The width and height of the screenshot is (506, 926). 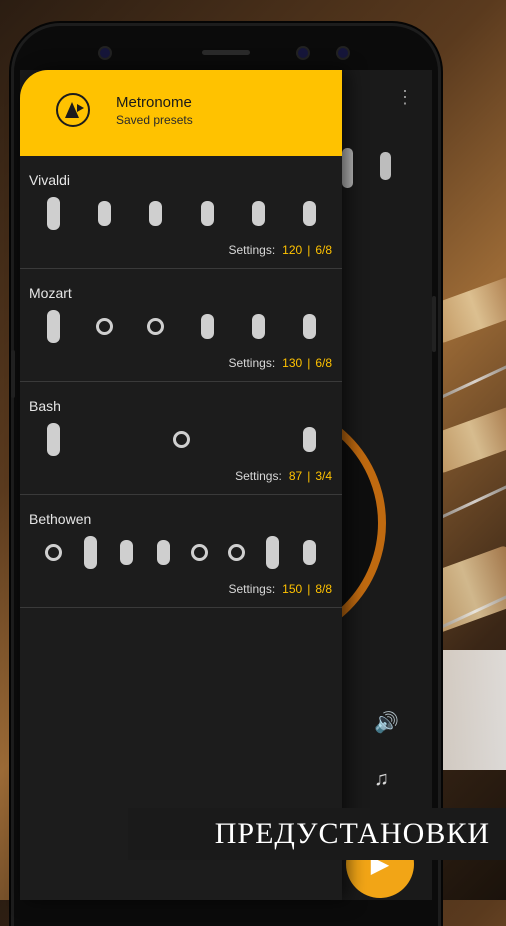 I want to click on preset-name: Mozart, so click(x=50, y=293).